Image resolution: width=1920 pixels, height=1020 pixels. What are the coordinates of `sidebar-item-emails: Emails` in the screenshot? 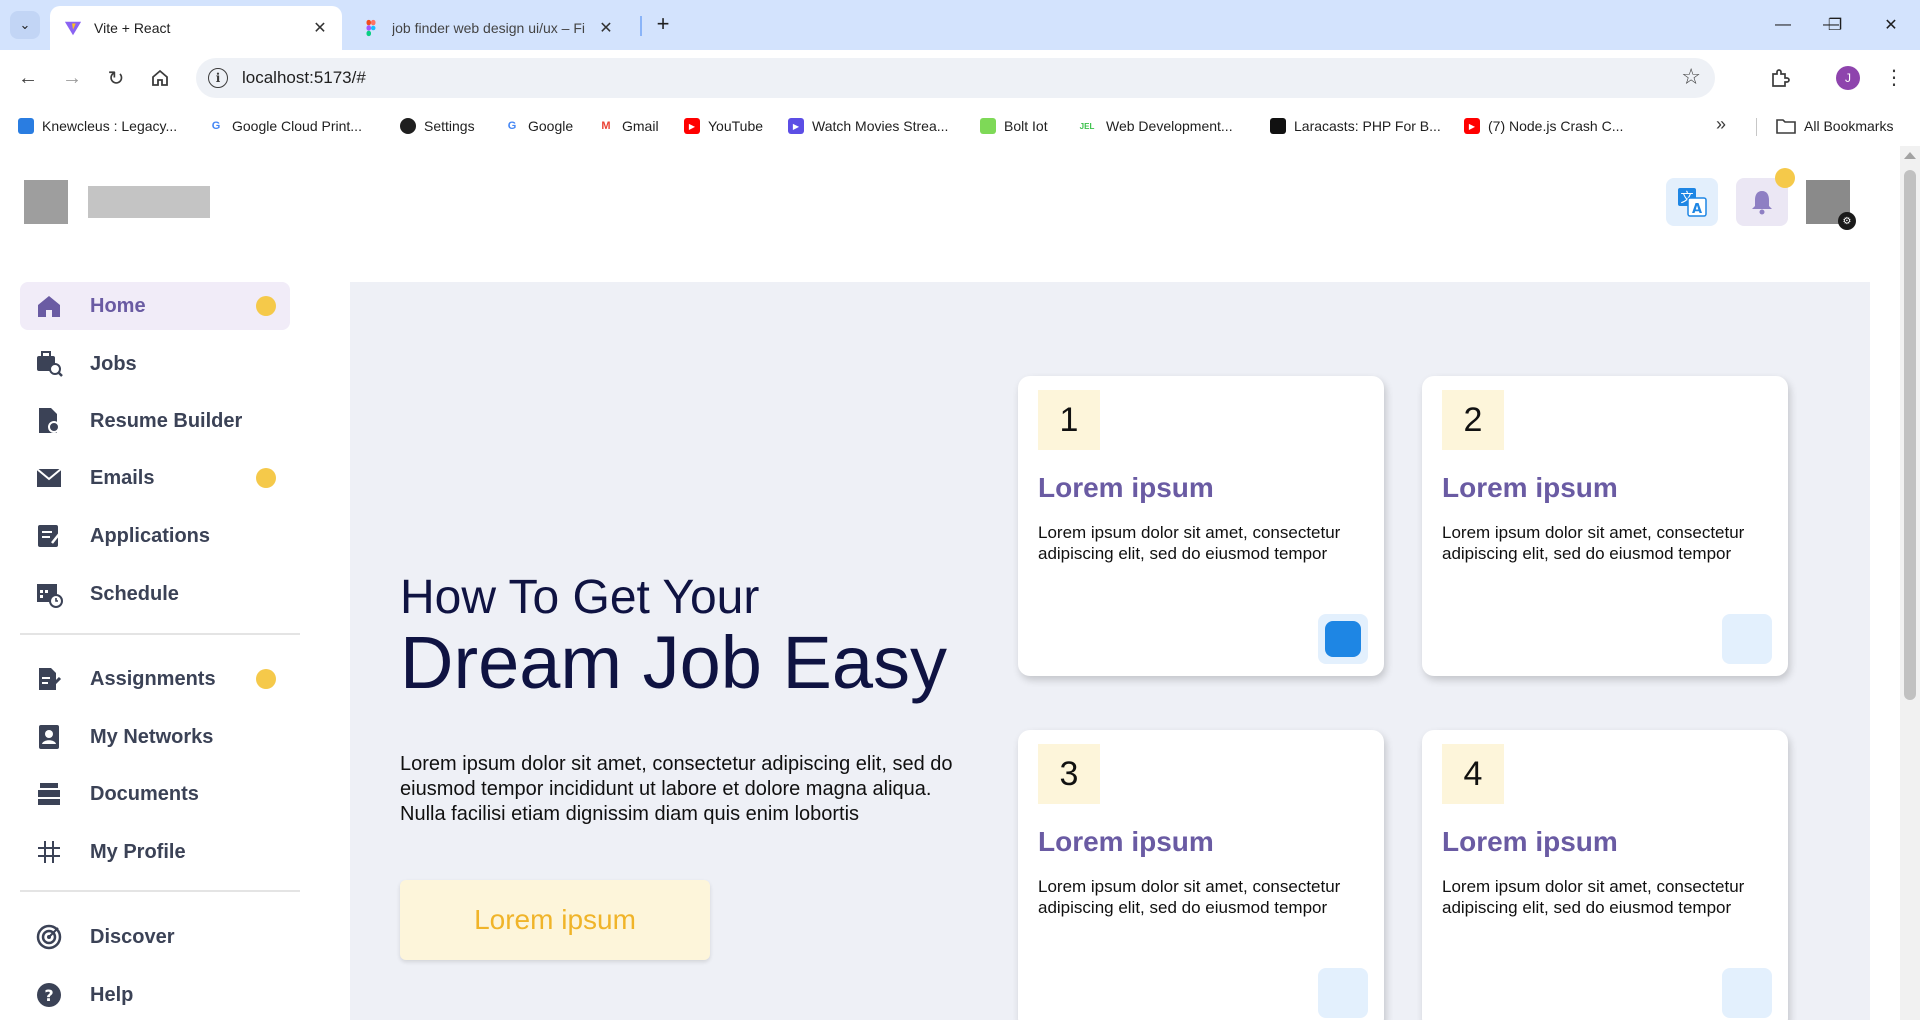 It's located at (155, 478).